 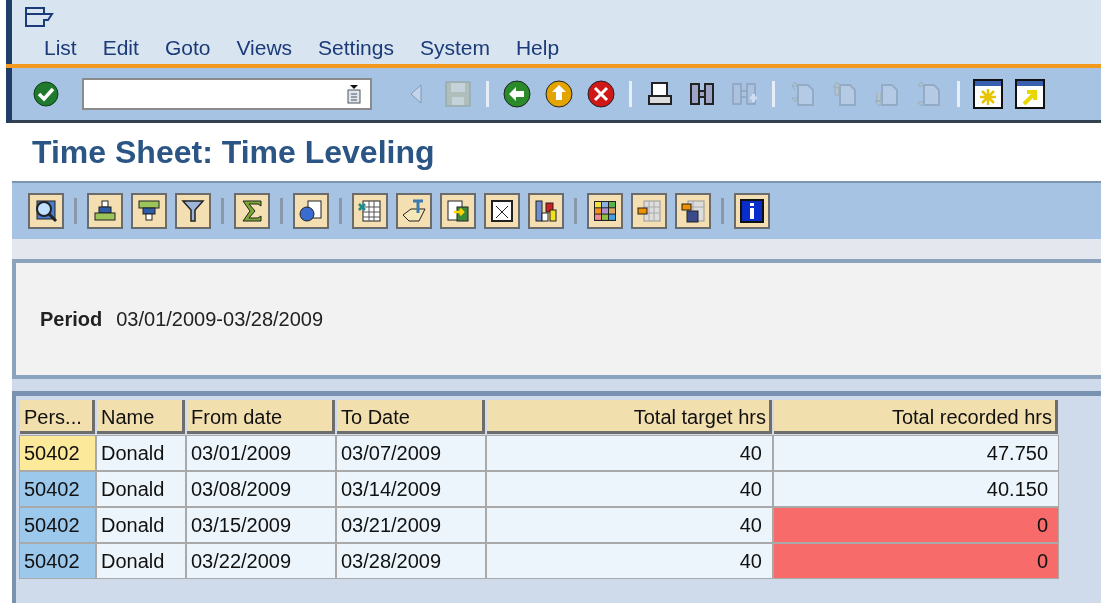 I want to click on sum-icon, so click(x=252, y=211).